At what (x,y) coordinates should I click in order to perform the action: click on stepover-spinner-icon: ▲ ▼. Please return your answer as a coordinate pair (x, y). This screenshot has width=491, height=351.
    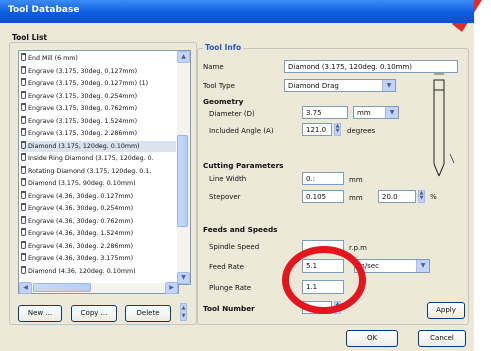
    Looking at the image, I should click on (421, 196).